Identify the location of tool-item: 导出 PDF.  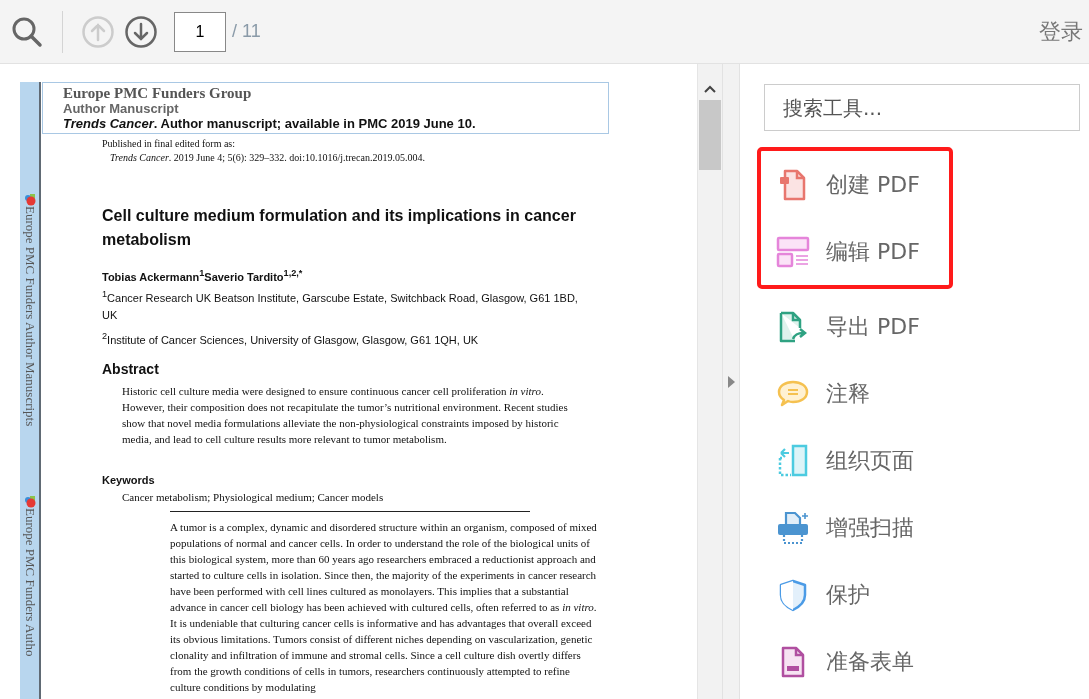
(858, 326).